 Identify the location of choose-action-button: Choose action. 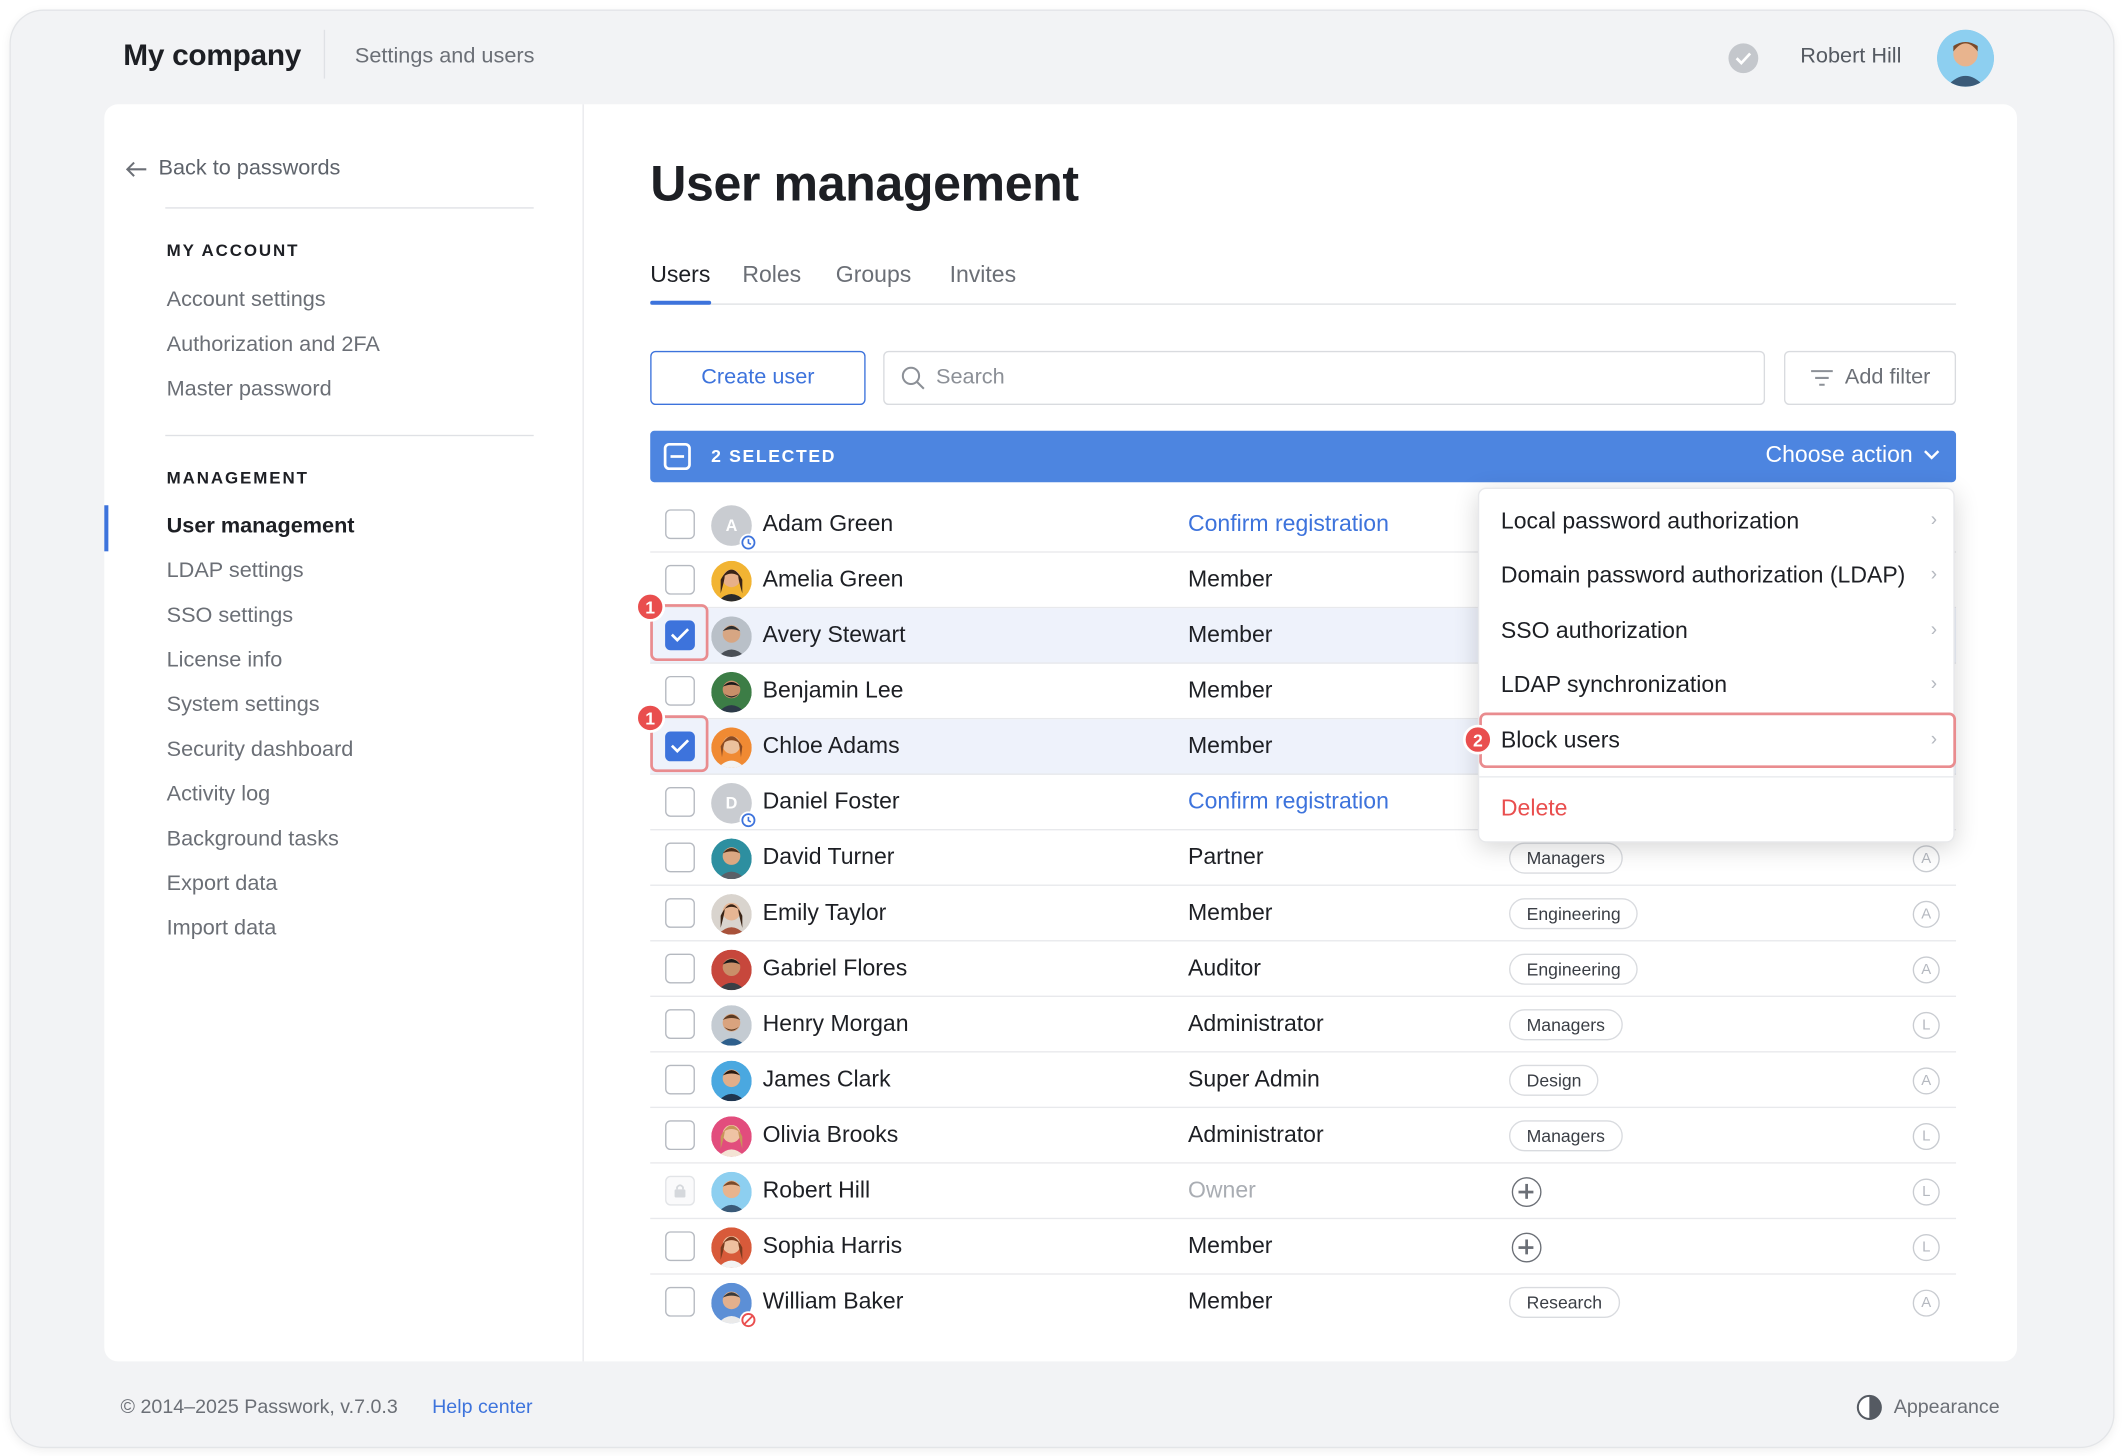
(1852, 455).